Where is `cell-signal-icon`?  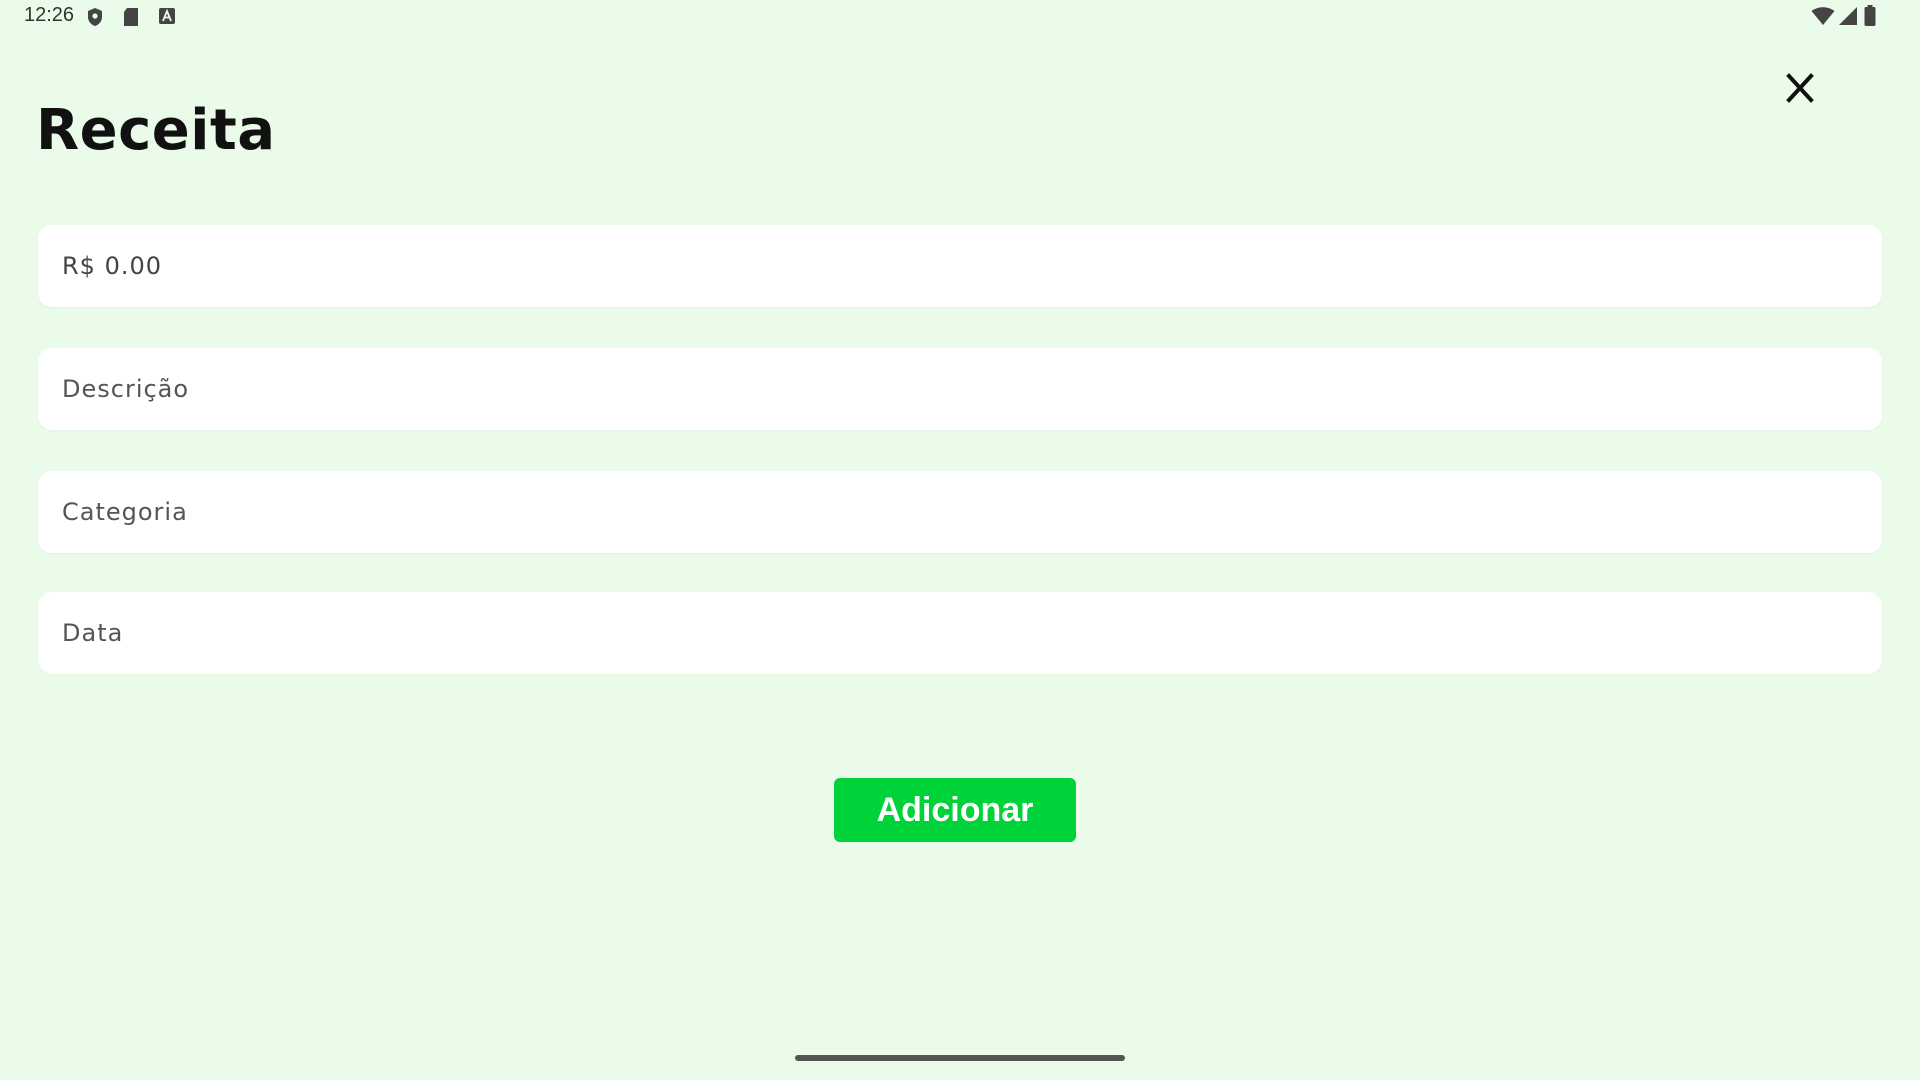
cell-signal-icon is located at coordinates (1848, 16).